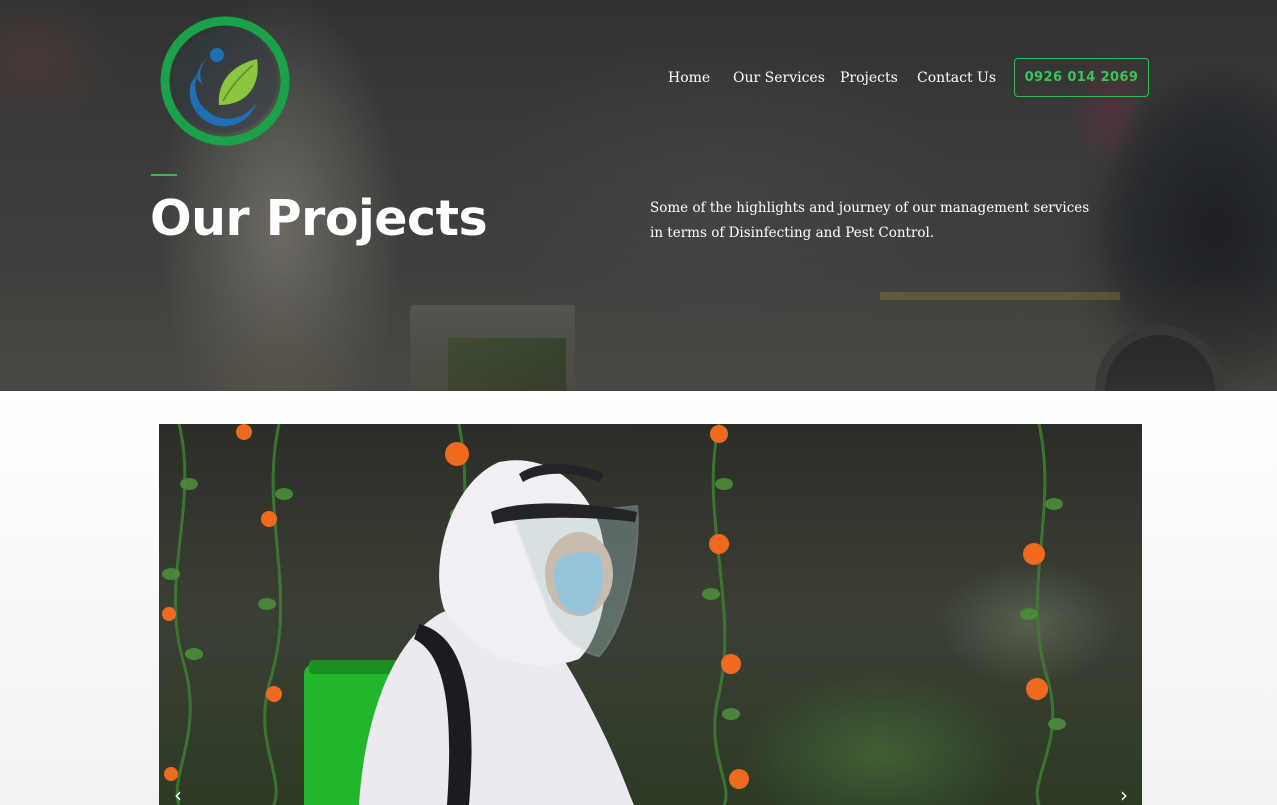  Describe the element at coordinates (178, 794) in the screenshot. I see `chevron-left-icon: ‹` at that location.